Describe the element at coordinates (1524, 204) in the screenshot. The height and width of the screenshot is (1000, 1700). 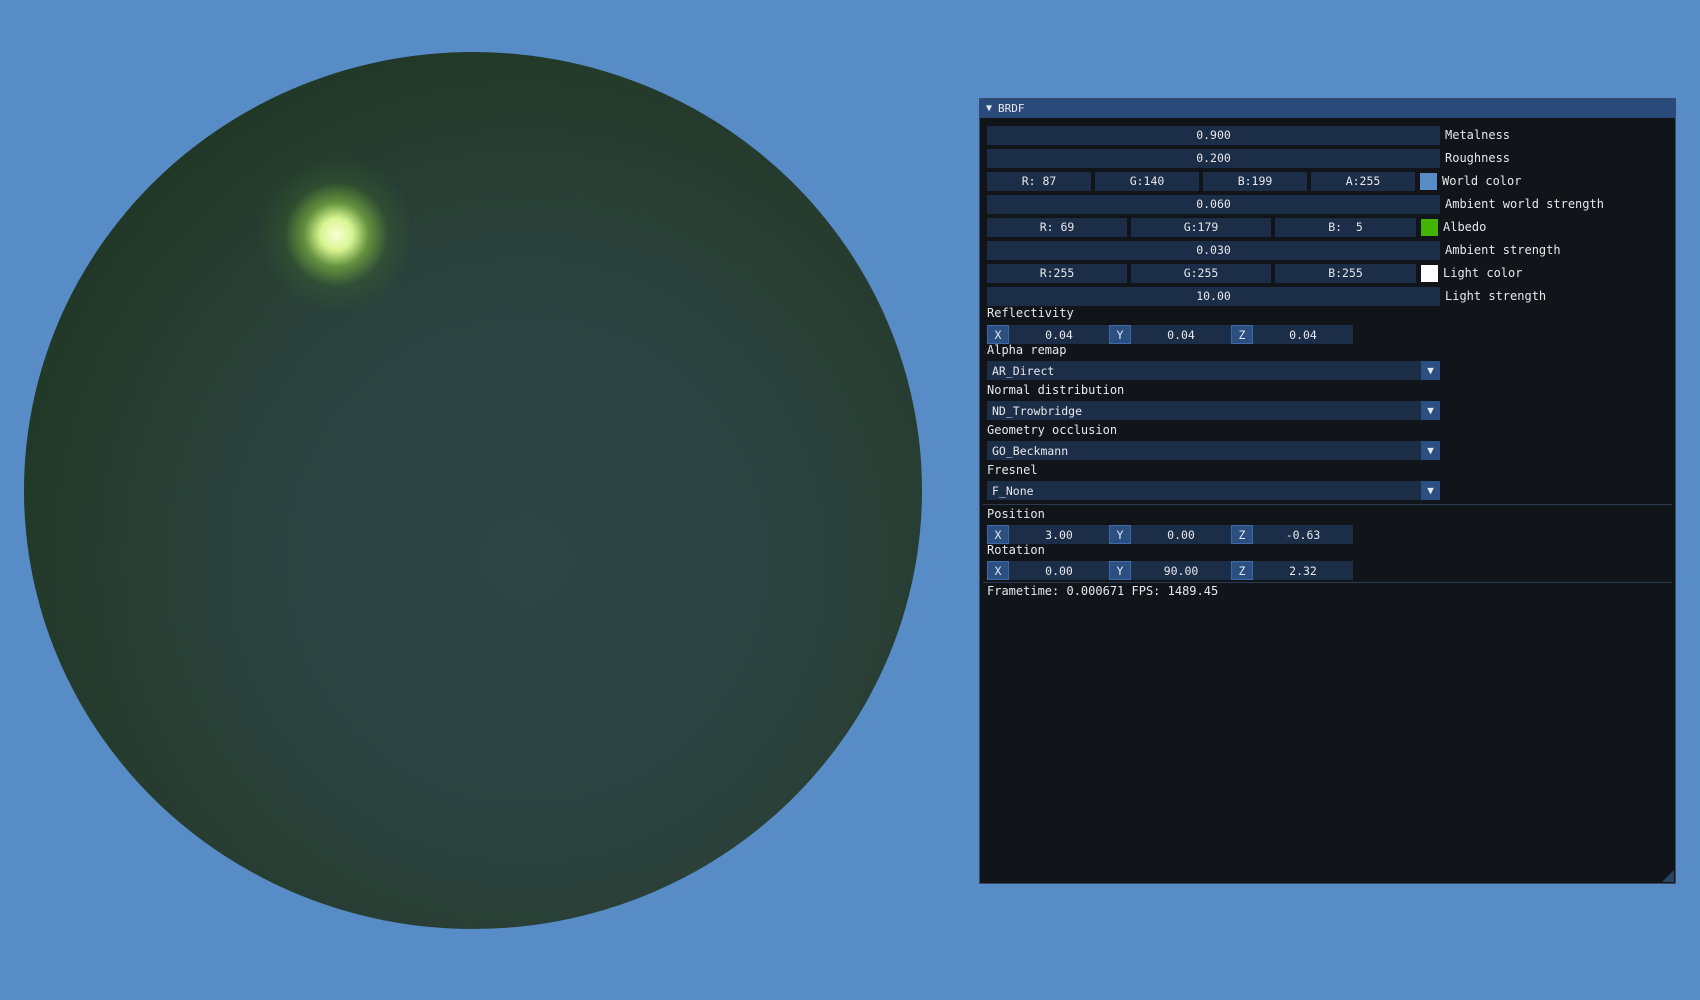
I see `ambient-world-strength-label: Ambient world strength` at that location.